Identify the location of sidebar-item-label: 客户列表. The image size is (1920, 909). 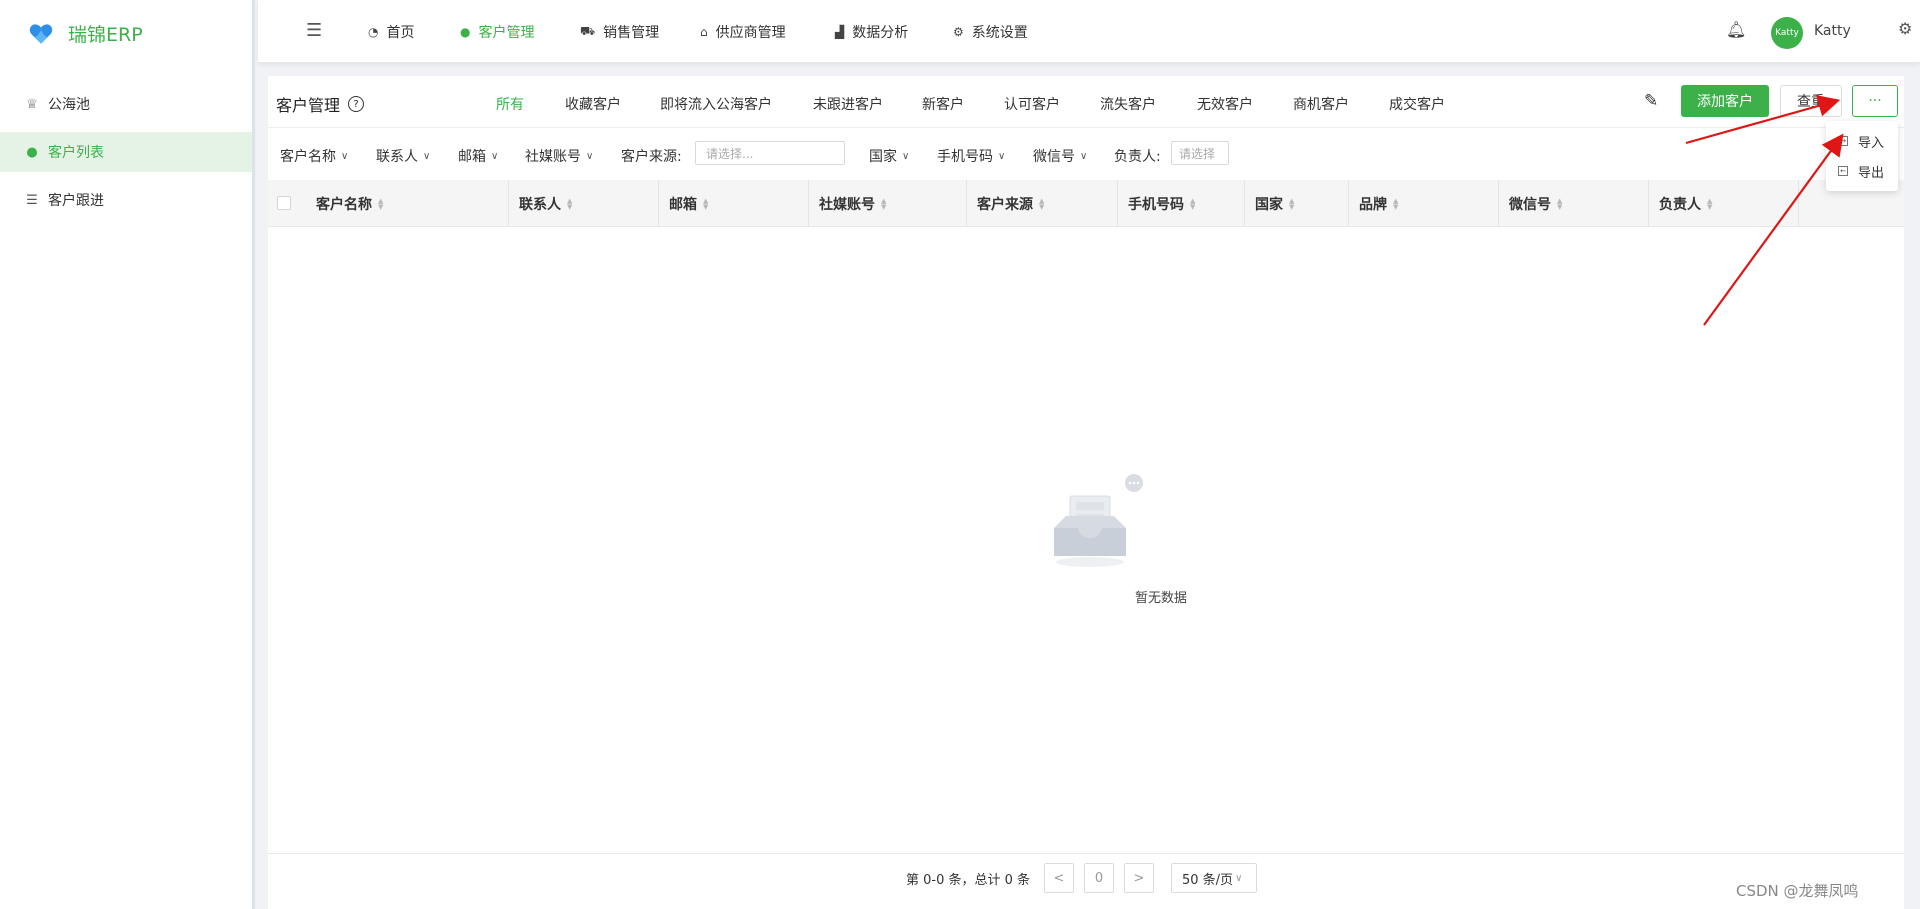
(76, 153).